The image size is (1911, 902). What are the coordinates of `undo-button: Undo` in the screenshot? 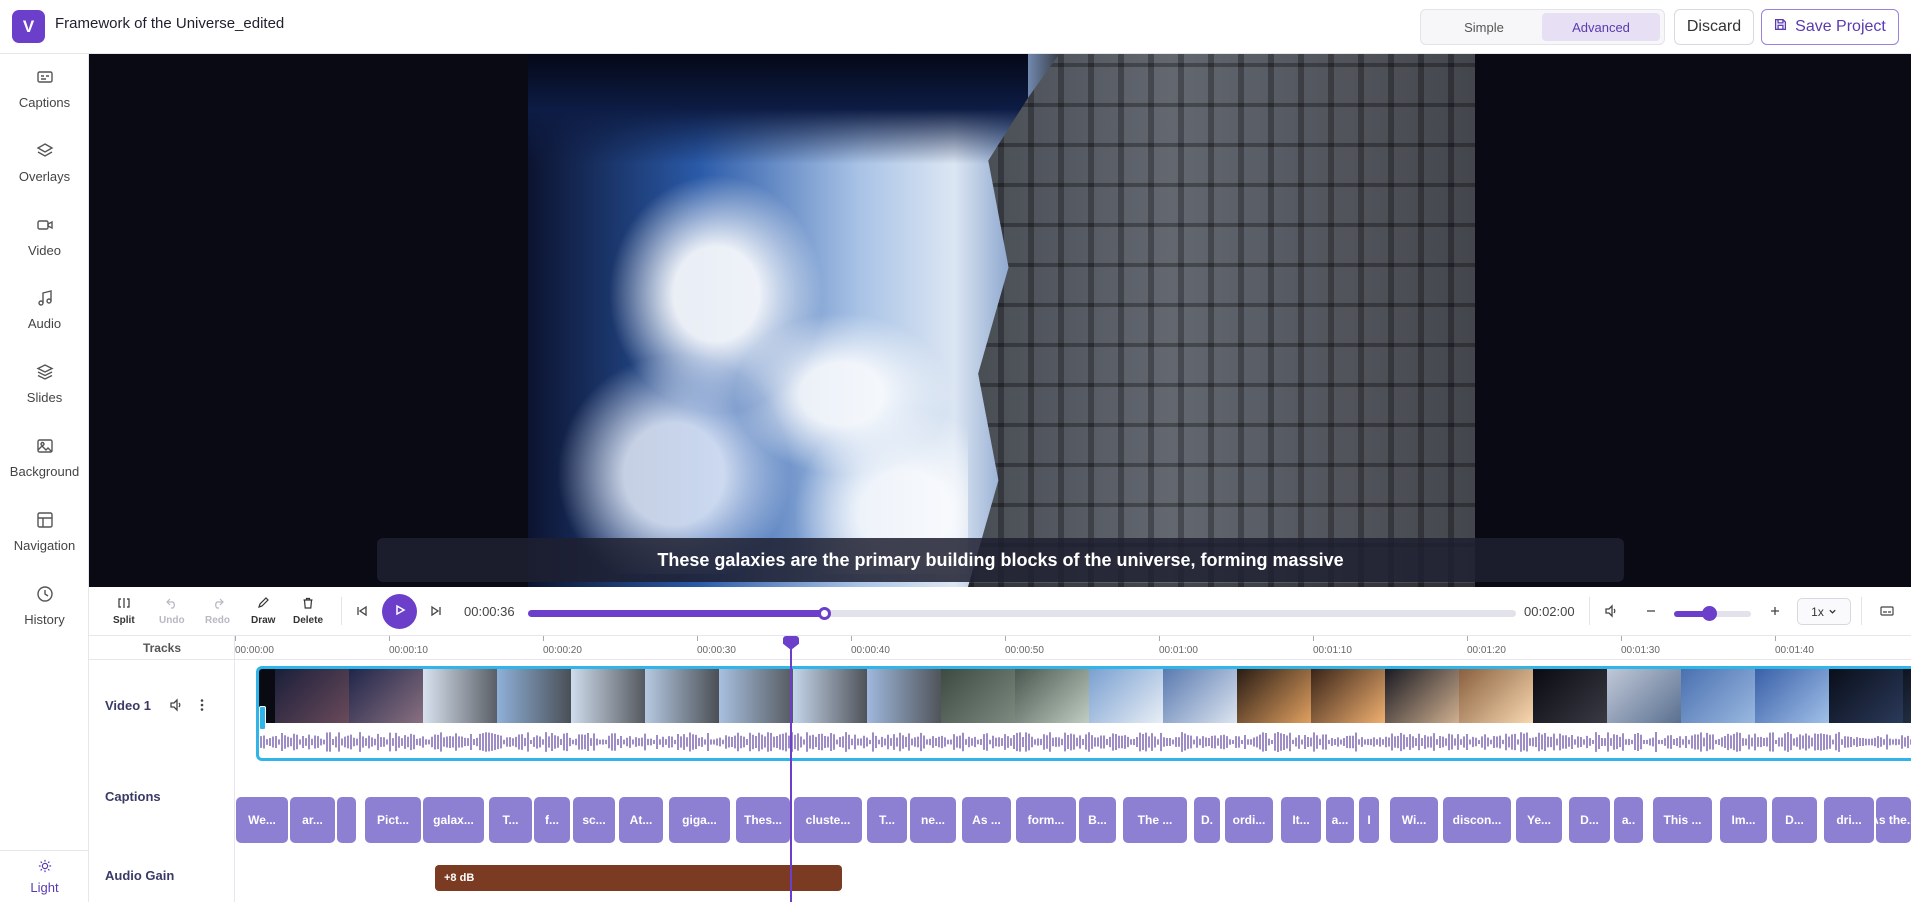 It's located at (172, 611).